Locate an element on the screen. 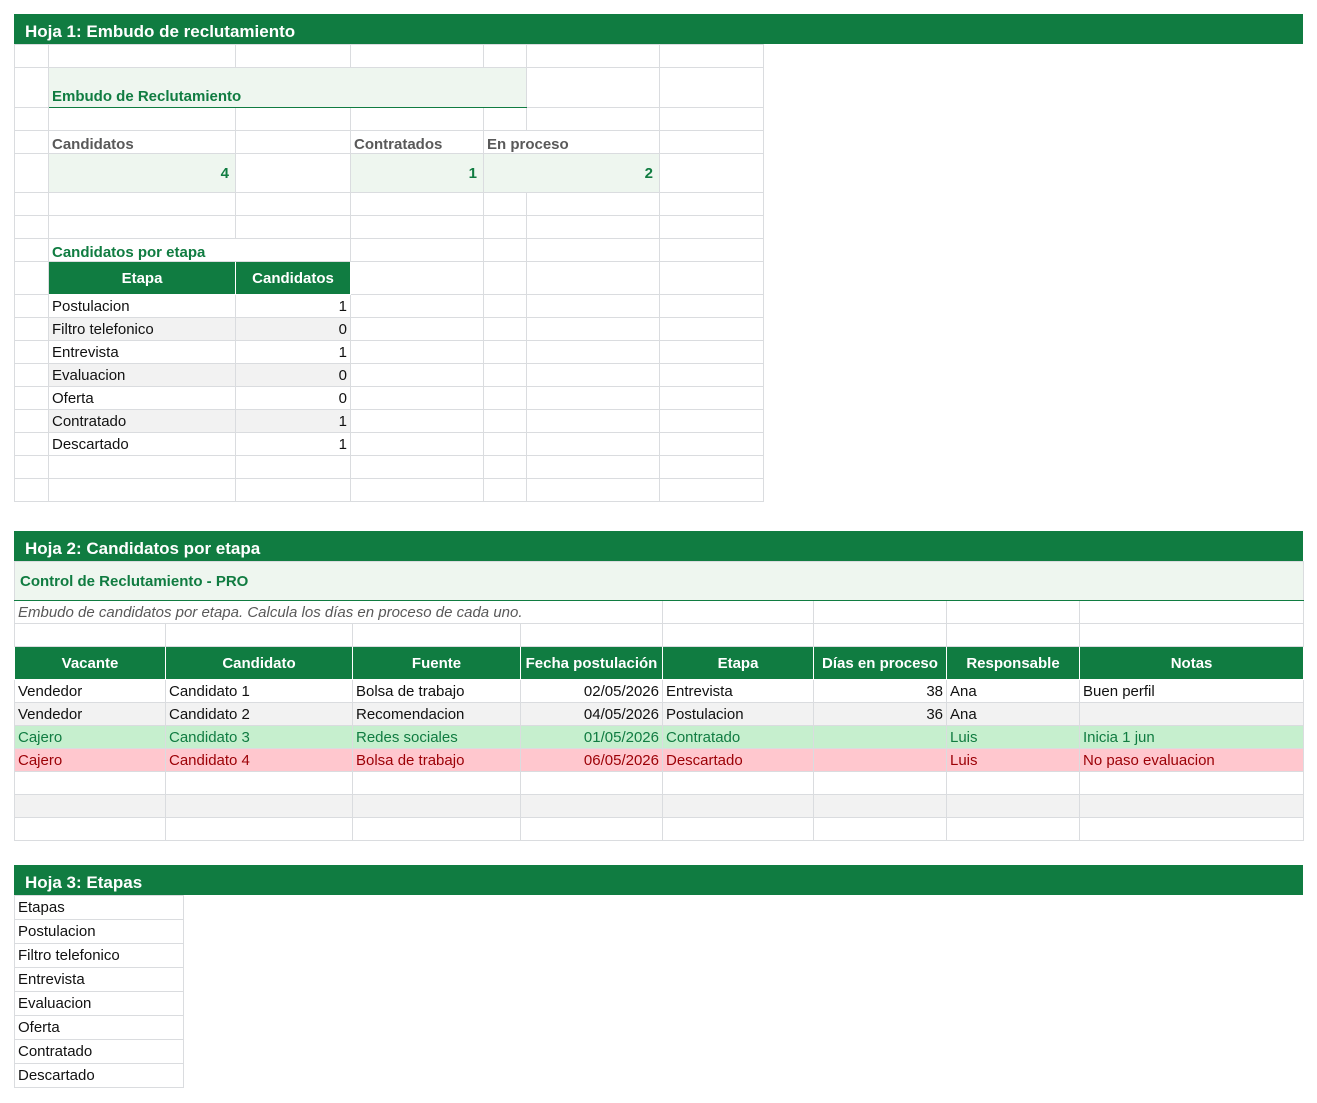 Image resolution: width=1317 pixels, height=1103 pixels. col-header-notas: Notas is located at coordinates (1191, 663).